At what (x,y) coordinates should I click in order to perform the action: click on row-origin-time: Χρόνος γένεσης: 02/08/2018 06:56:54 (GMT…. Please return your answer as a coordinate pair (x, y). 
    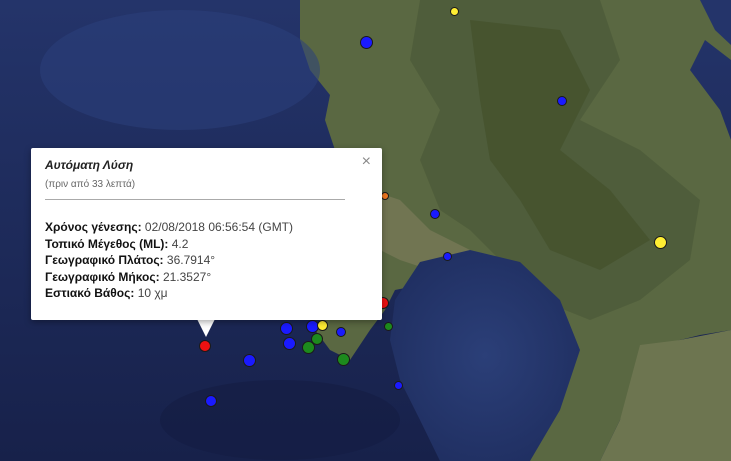
    Looking at the image, I should click on (169, 227).